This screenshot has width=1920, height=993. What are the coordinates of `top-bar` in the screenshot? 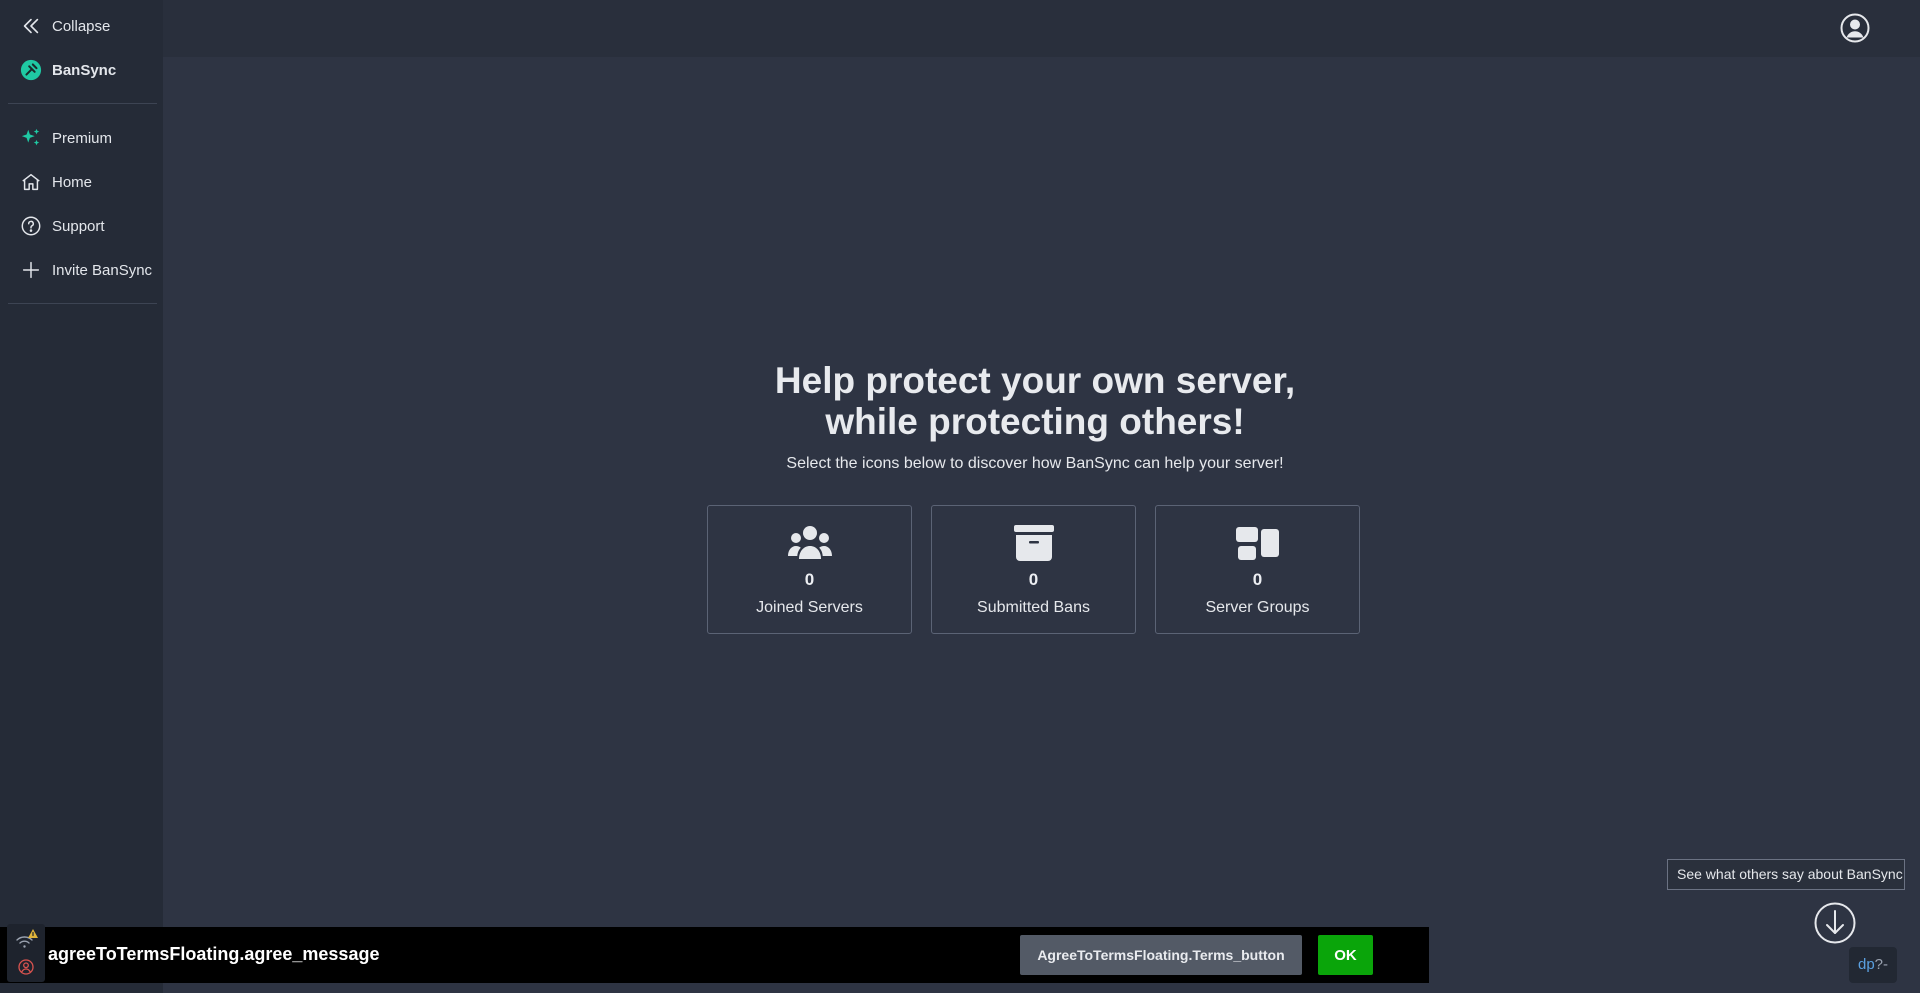 It's located at (1041, 28).